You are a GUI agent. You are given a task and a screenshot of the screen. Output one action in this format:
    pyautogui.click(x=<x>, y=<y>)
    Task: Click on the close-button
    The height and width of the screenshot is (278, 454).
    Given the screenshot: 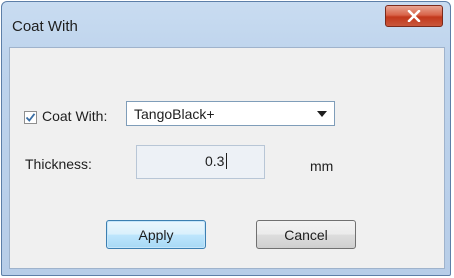 What is the action you would take?
    pyautogui.click(x=414, y=16)
    